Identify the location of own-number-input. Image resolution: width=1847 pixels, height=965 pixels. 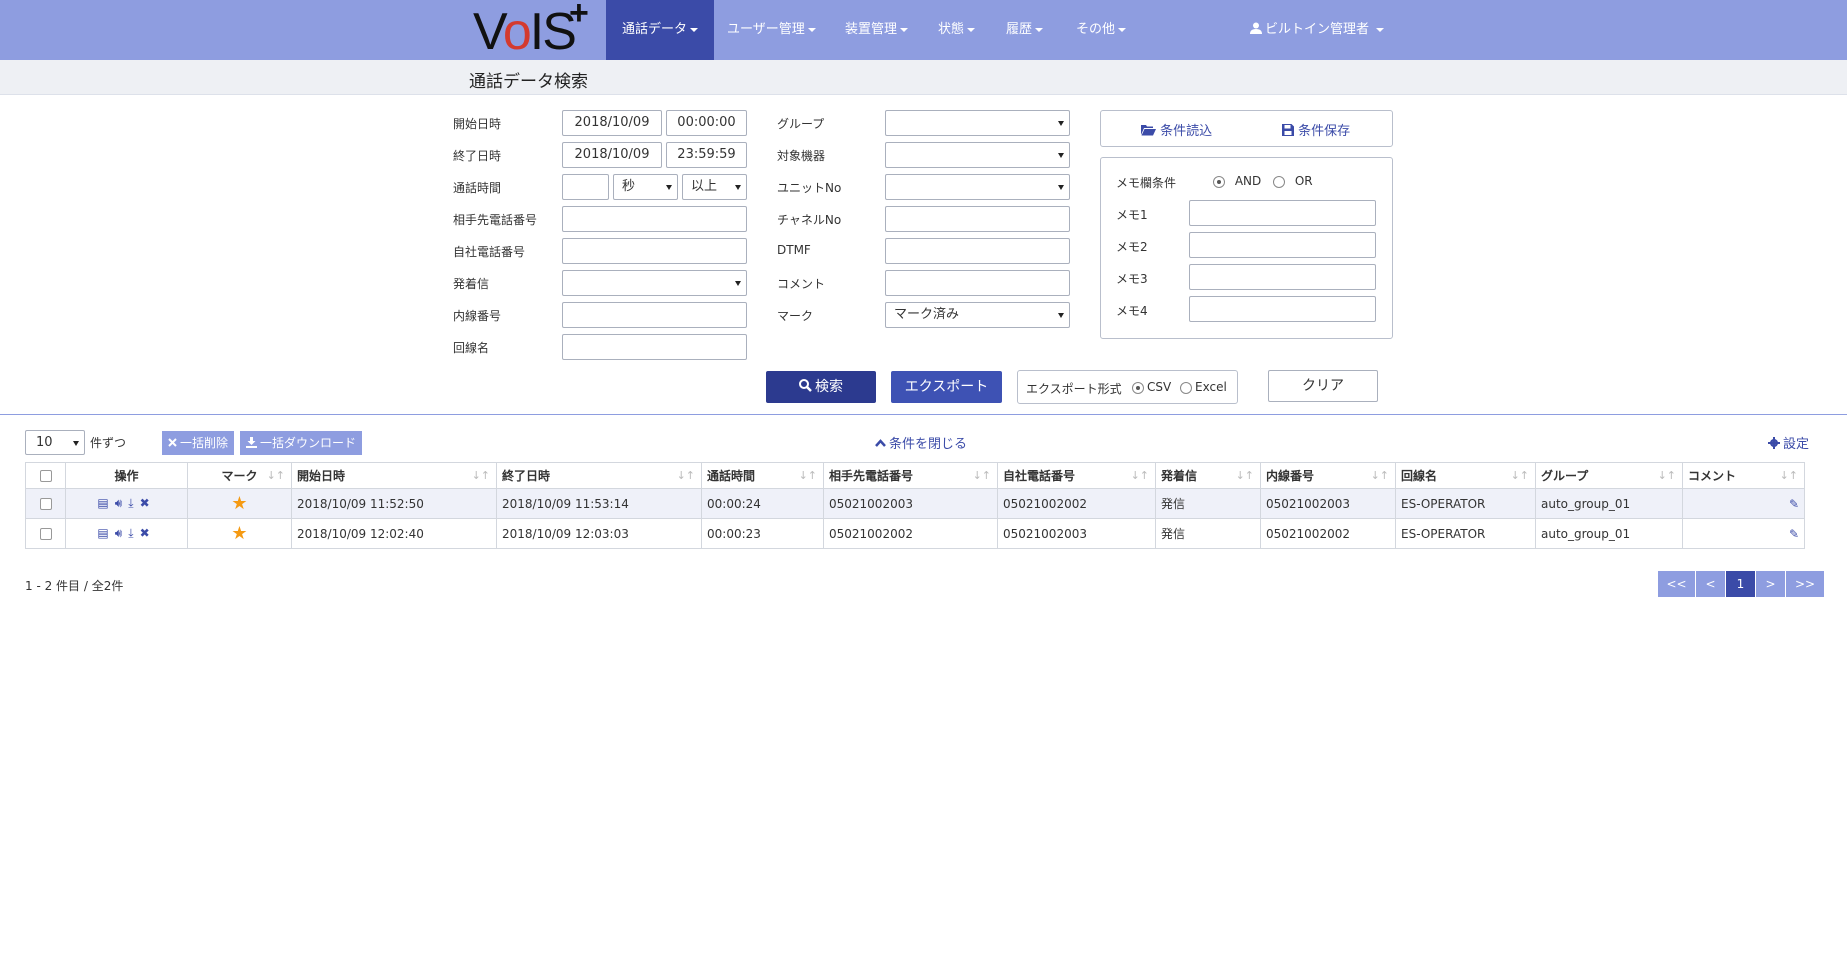
(654, 251).